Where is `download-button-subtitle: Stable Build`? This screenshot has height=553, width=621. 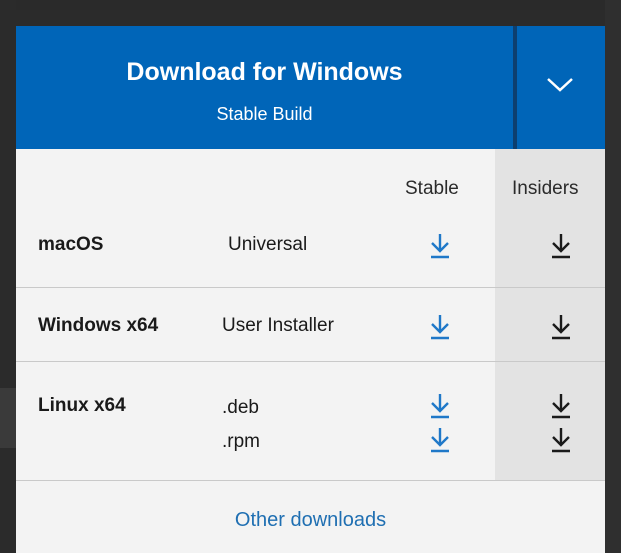 download-button-subtitle: Stable Build is located at coordinates (264, 114).